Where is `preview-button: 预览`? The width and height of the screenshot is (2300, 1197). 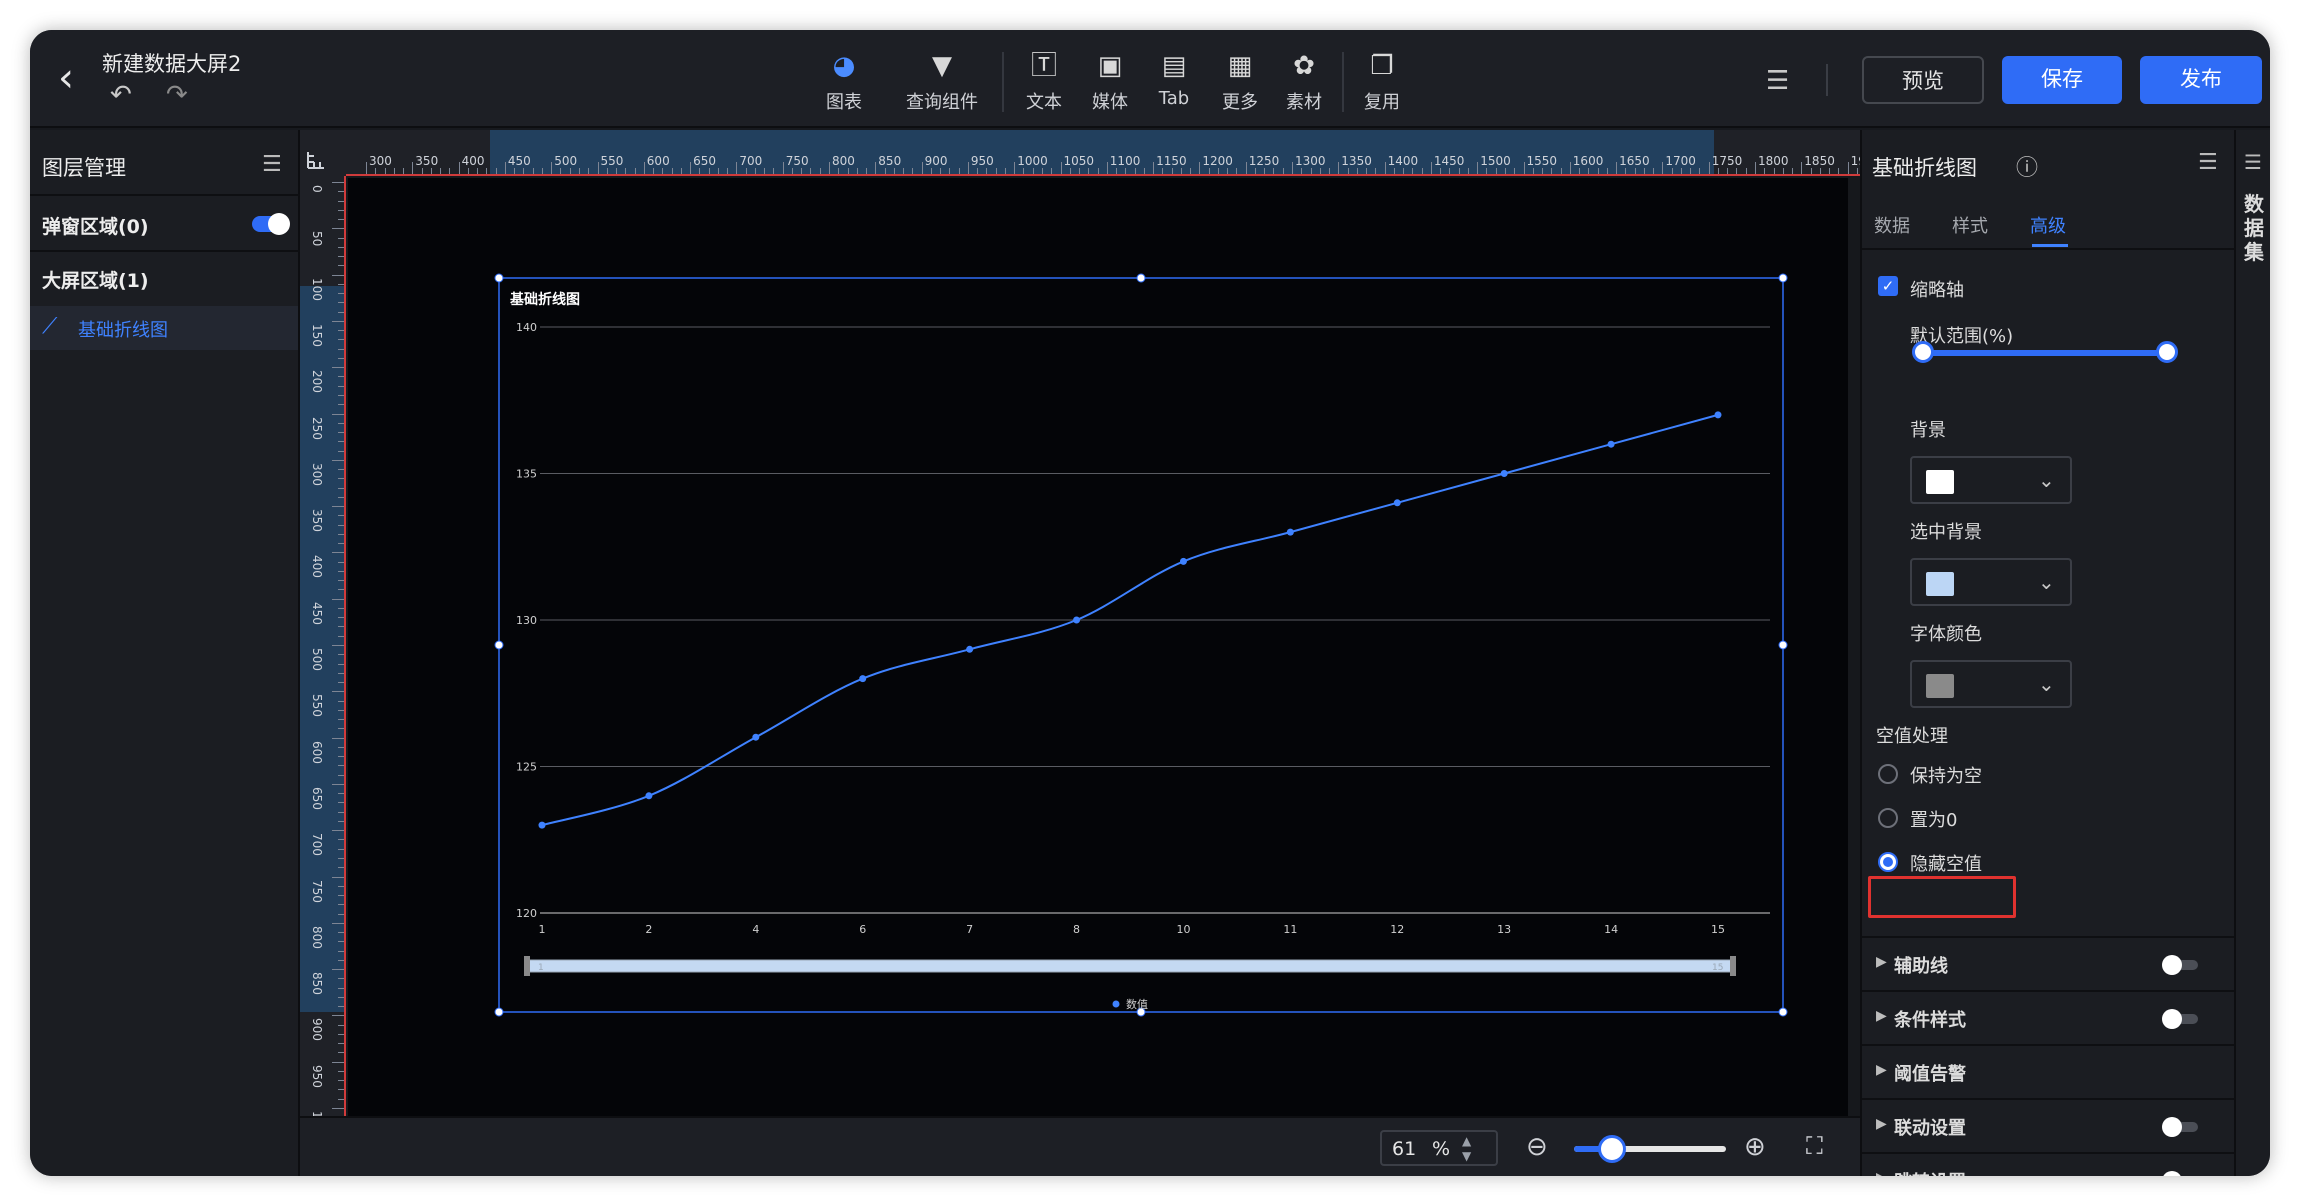 preview-button: 预览 is located at coordinates (1923, 80).